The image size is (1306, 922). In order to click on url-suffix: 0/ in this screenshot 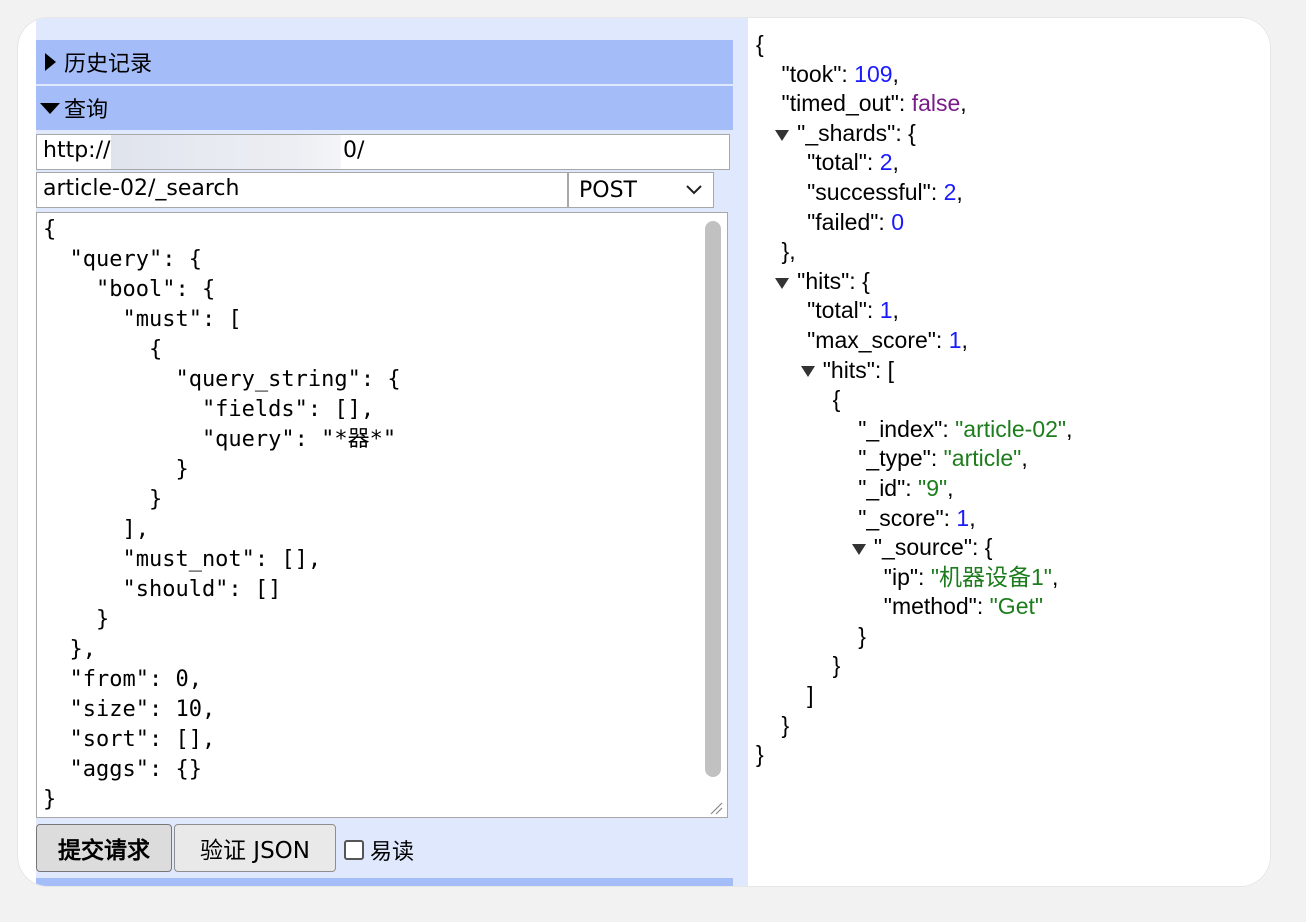, I will do `click(354, 150)`.